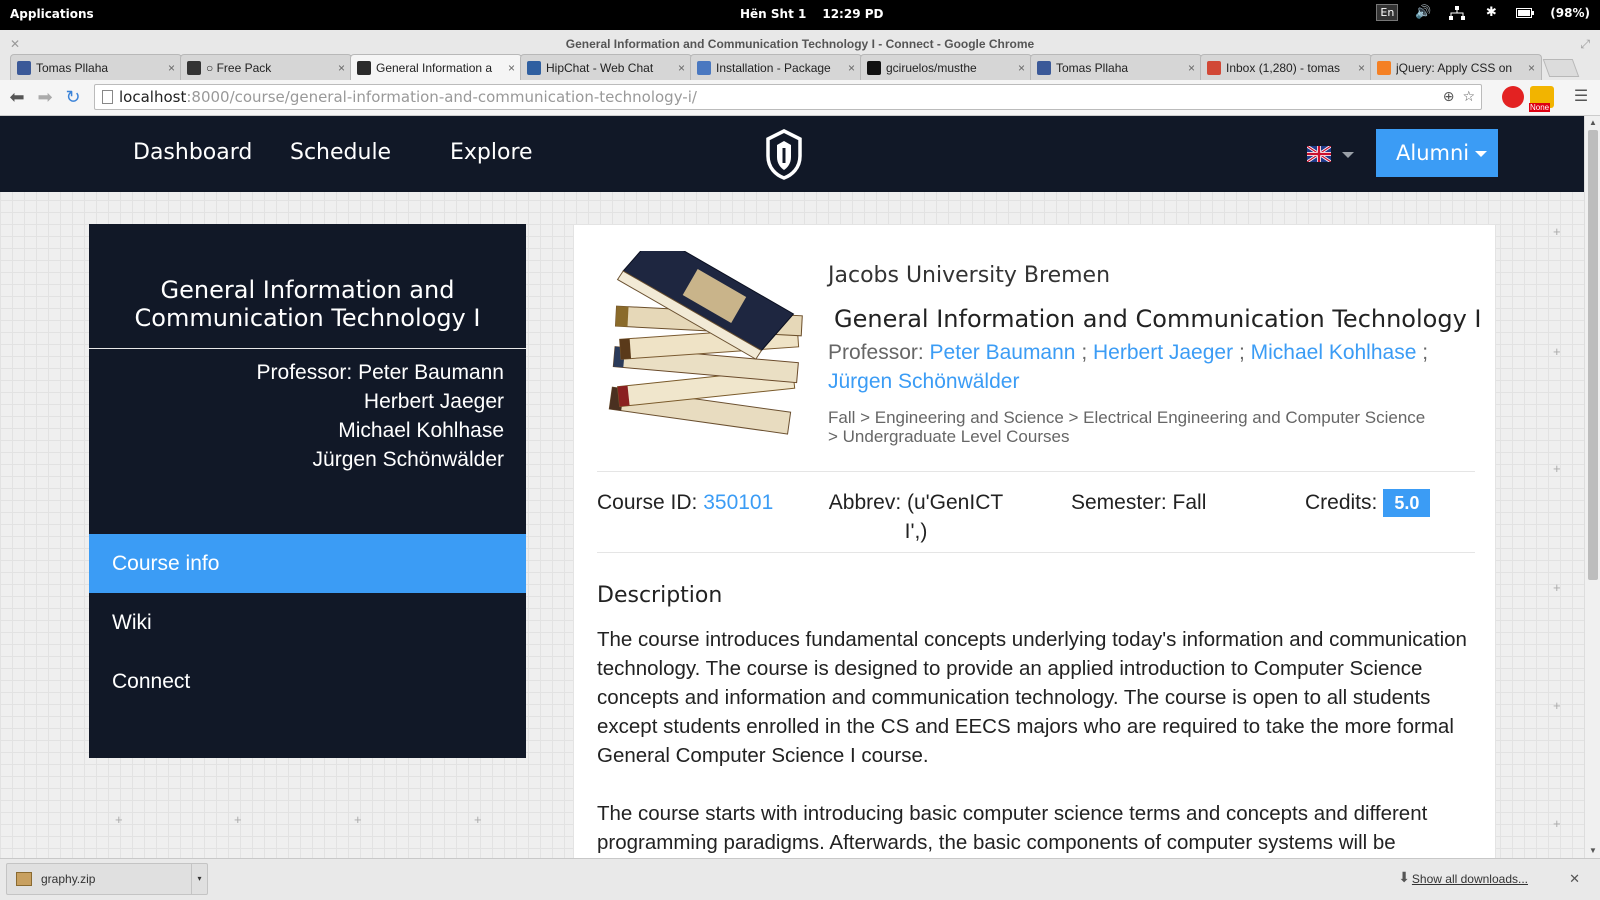 The image size is (1600, 900). I want to click on tab-label: gciruelos/musthe, so click(931, 67).